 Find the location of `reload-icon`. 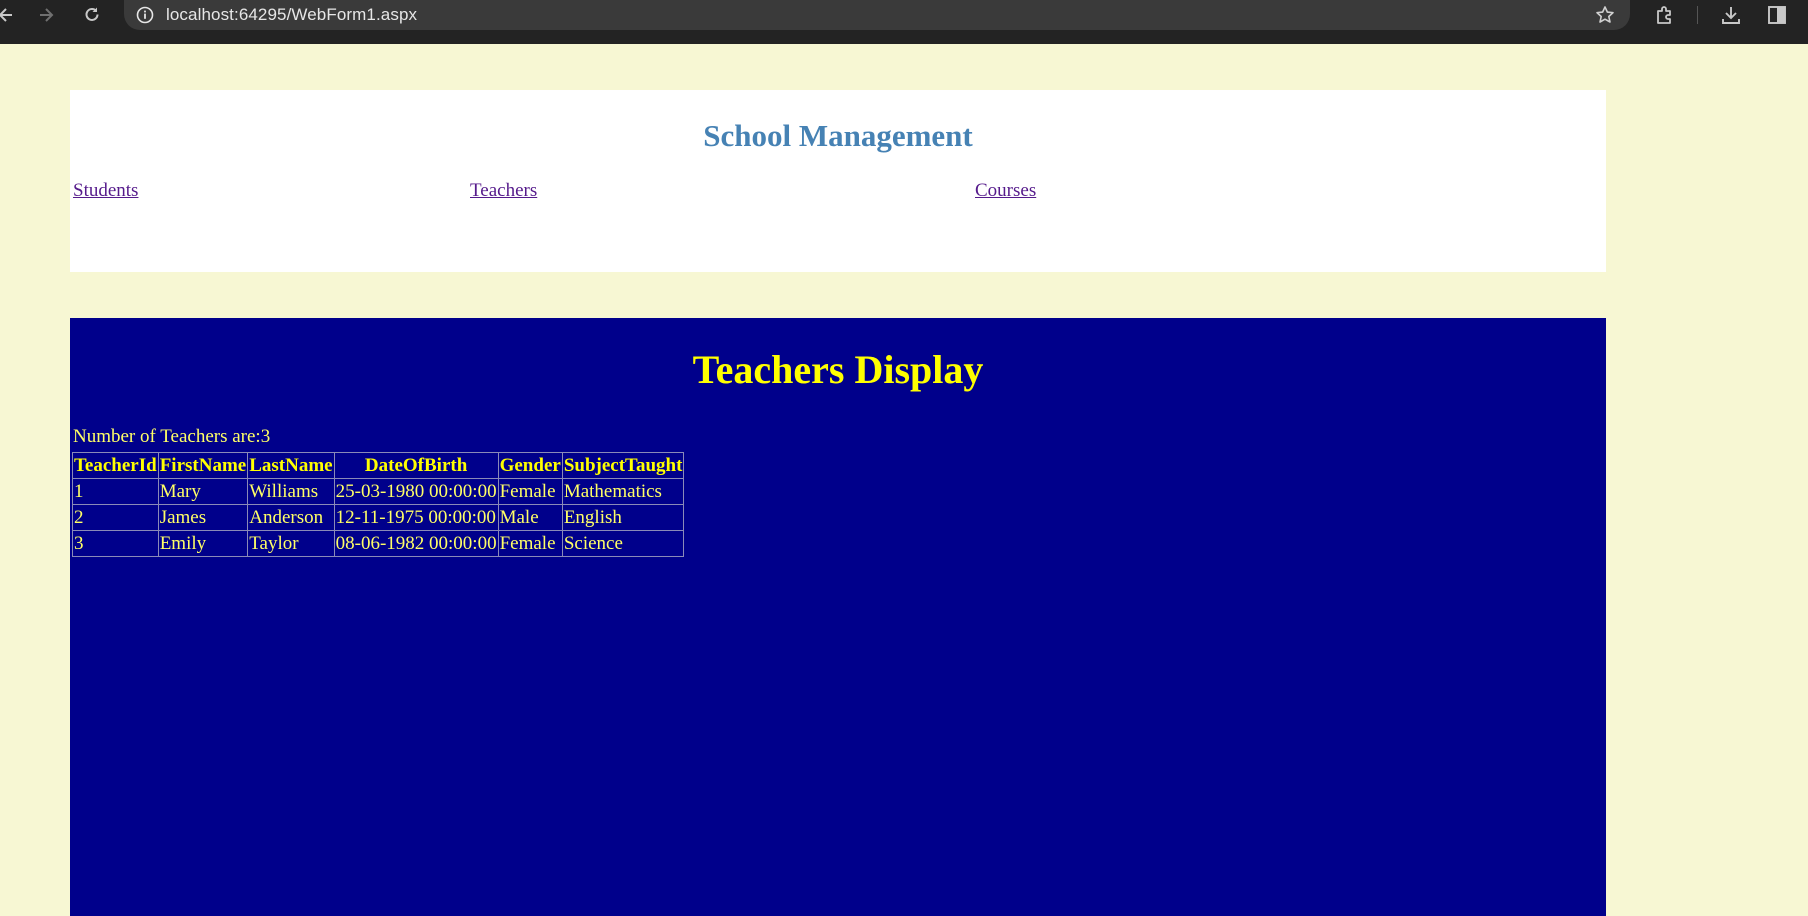

reload-icon is located at coordinates (92, 15).